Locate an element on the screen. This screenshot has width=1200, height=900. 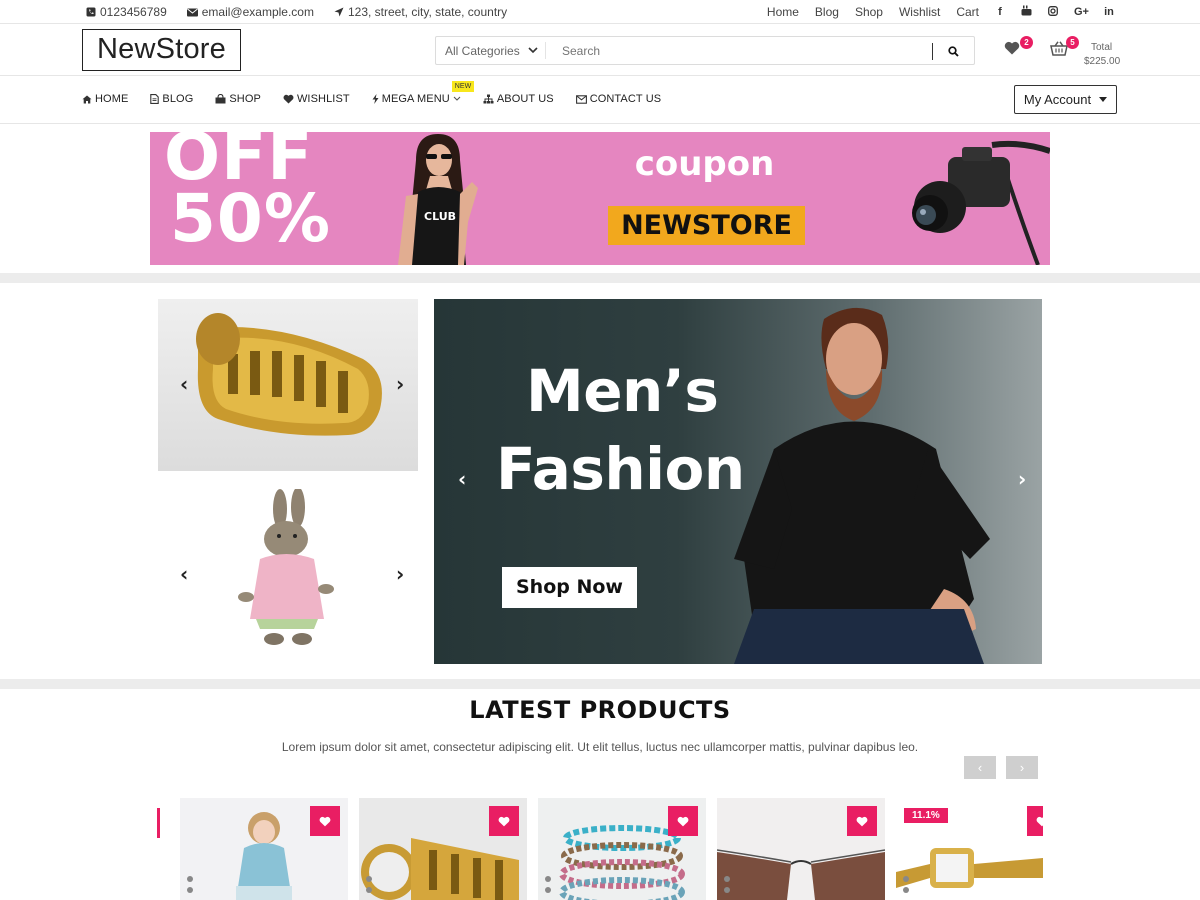
search-bar: All Categories is located at coordinates (705, 50).